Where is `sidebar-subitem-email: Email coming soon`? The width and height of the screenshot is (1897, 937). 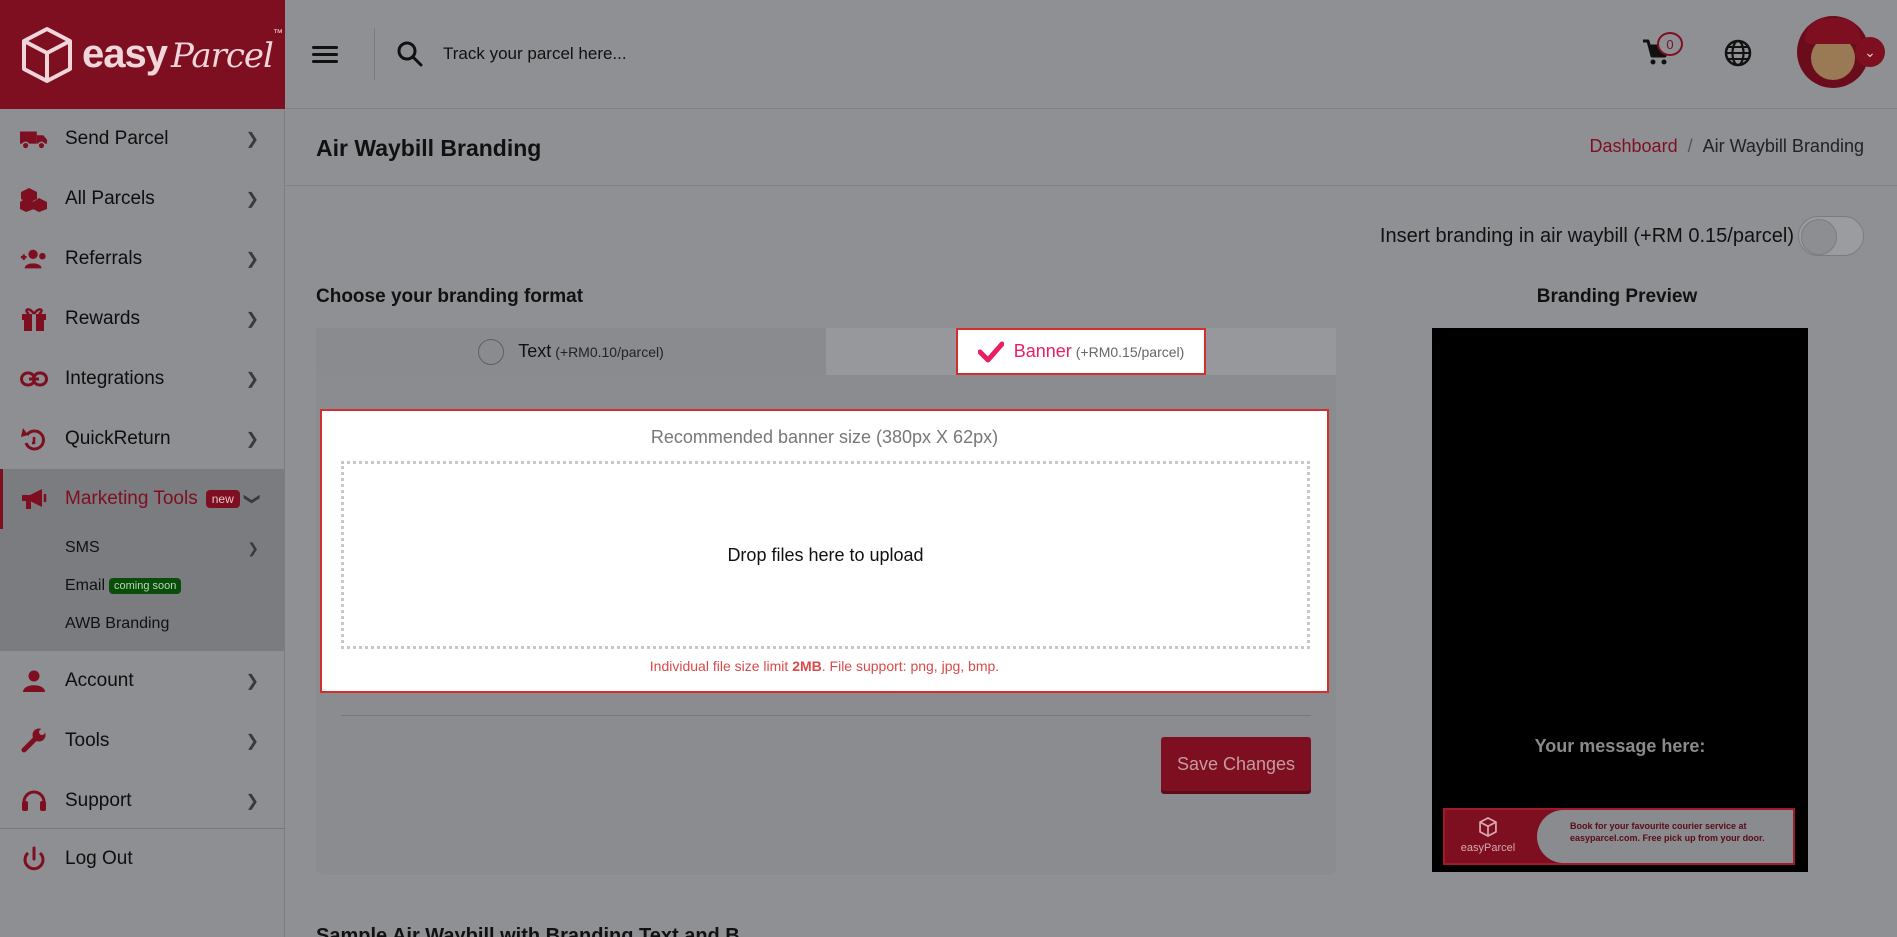
sidebar-subitem-email: Email coming soon is located at coordinates (142, 586).